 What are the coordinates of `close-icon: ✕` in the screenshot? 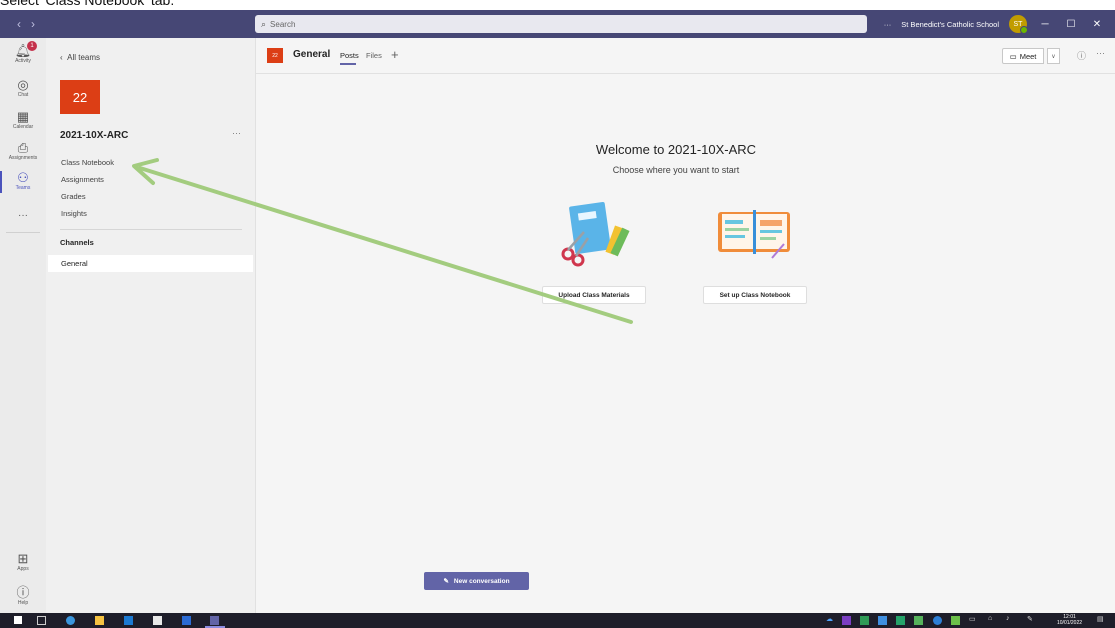 It's located at (1097, 24).